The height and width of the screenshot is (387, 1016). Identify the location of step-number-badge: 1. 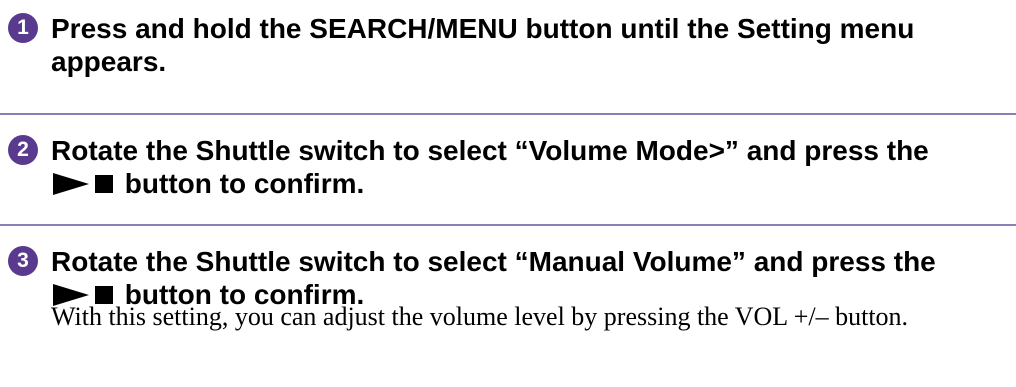
(23, 28).